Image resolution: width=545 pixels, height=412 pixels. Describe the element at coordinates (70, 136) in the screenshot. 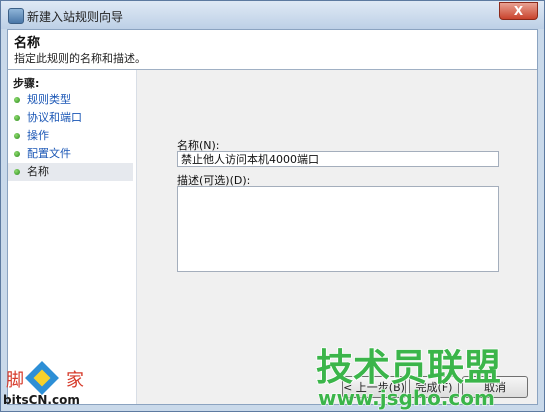

I see `step-action: 操作` at that location.